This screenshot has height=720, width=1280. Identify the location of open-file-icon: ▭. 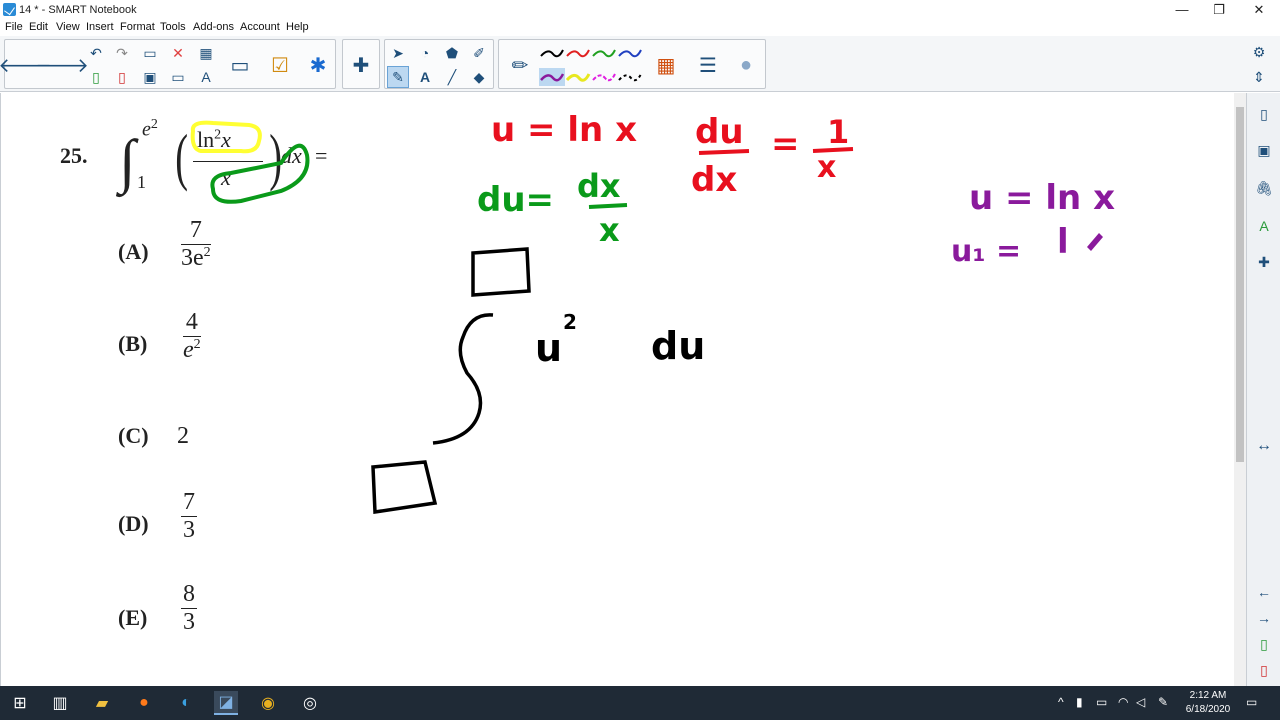
(150, 53).